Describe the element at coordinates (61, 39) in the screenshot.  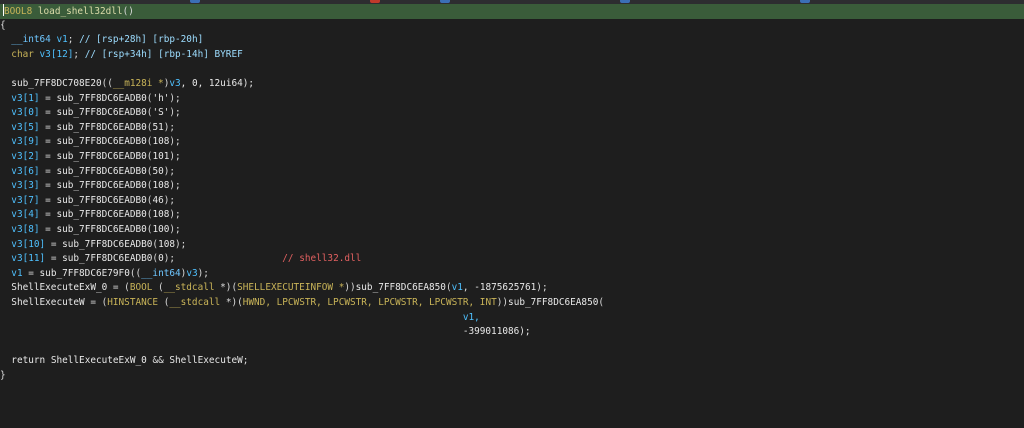
I see `decl-var: v1` at that location.